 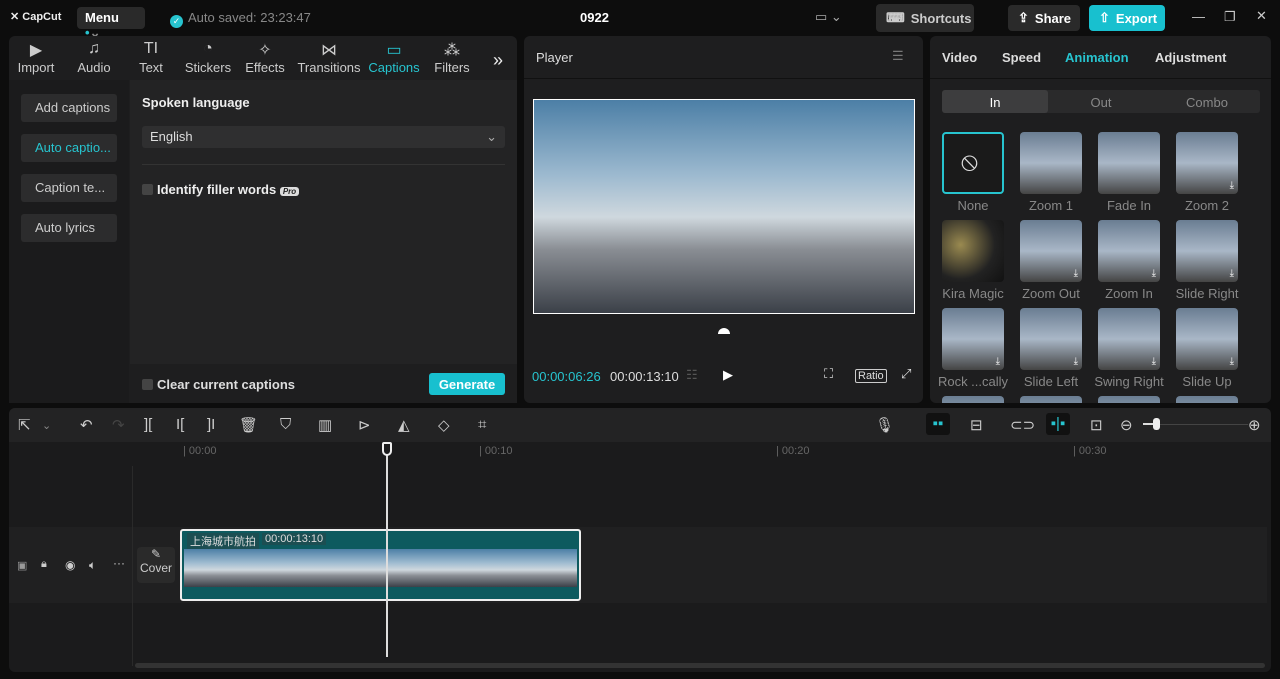 What do you see at coordinates (828, 17) in the screenshot?
I see `layout-icon: ▭ ⌄` at bounding box center [828, 17].